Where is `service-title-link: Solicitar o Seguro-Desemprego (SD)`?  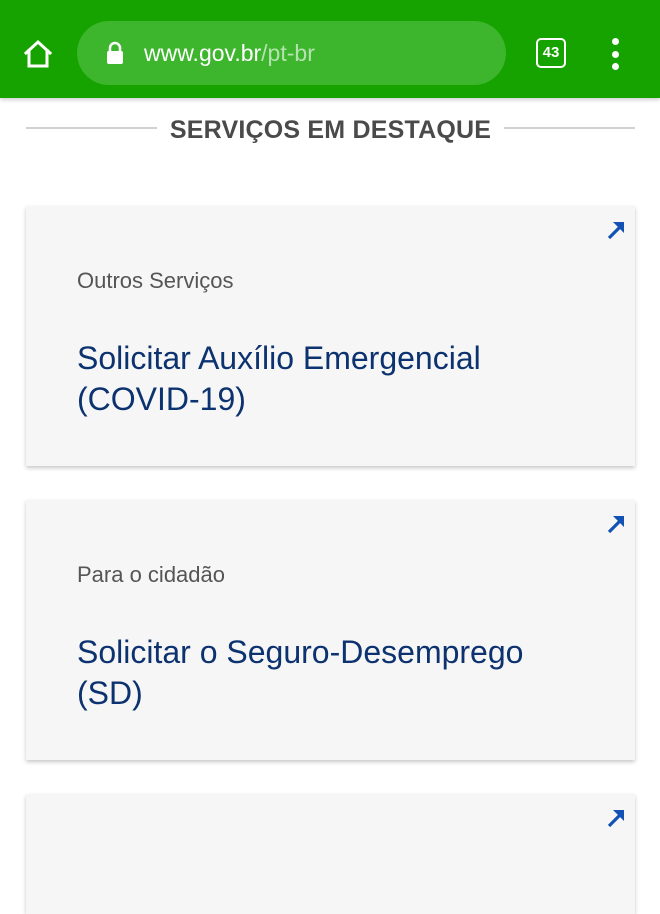 service-title-link: Solicitar o Seguro-Desemprego (SD) is located at coordinates (337, 673).